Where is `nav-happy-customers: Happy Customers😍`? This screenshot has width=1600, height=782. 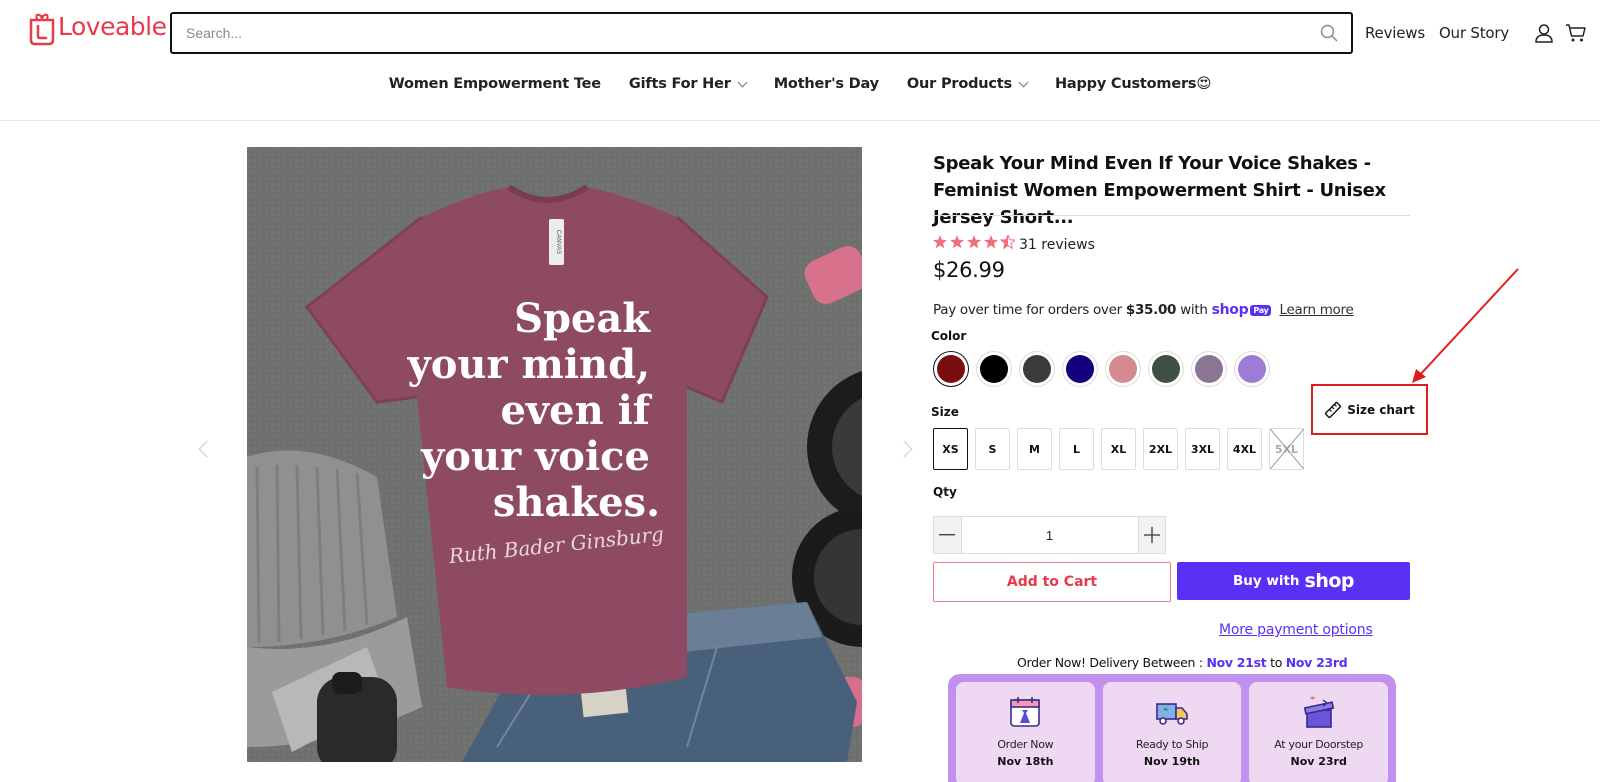
nav-happy-customers: Happy Customers😍 is located at coordinates (1133, 84).